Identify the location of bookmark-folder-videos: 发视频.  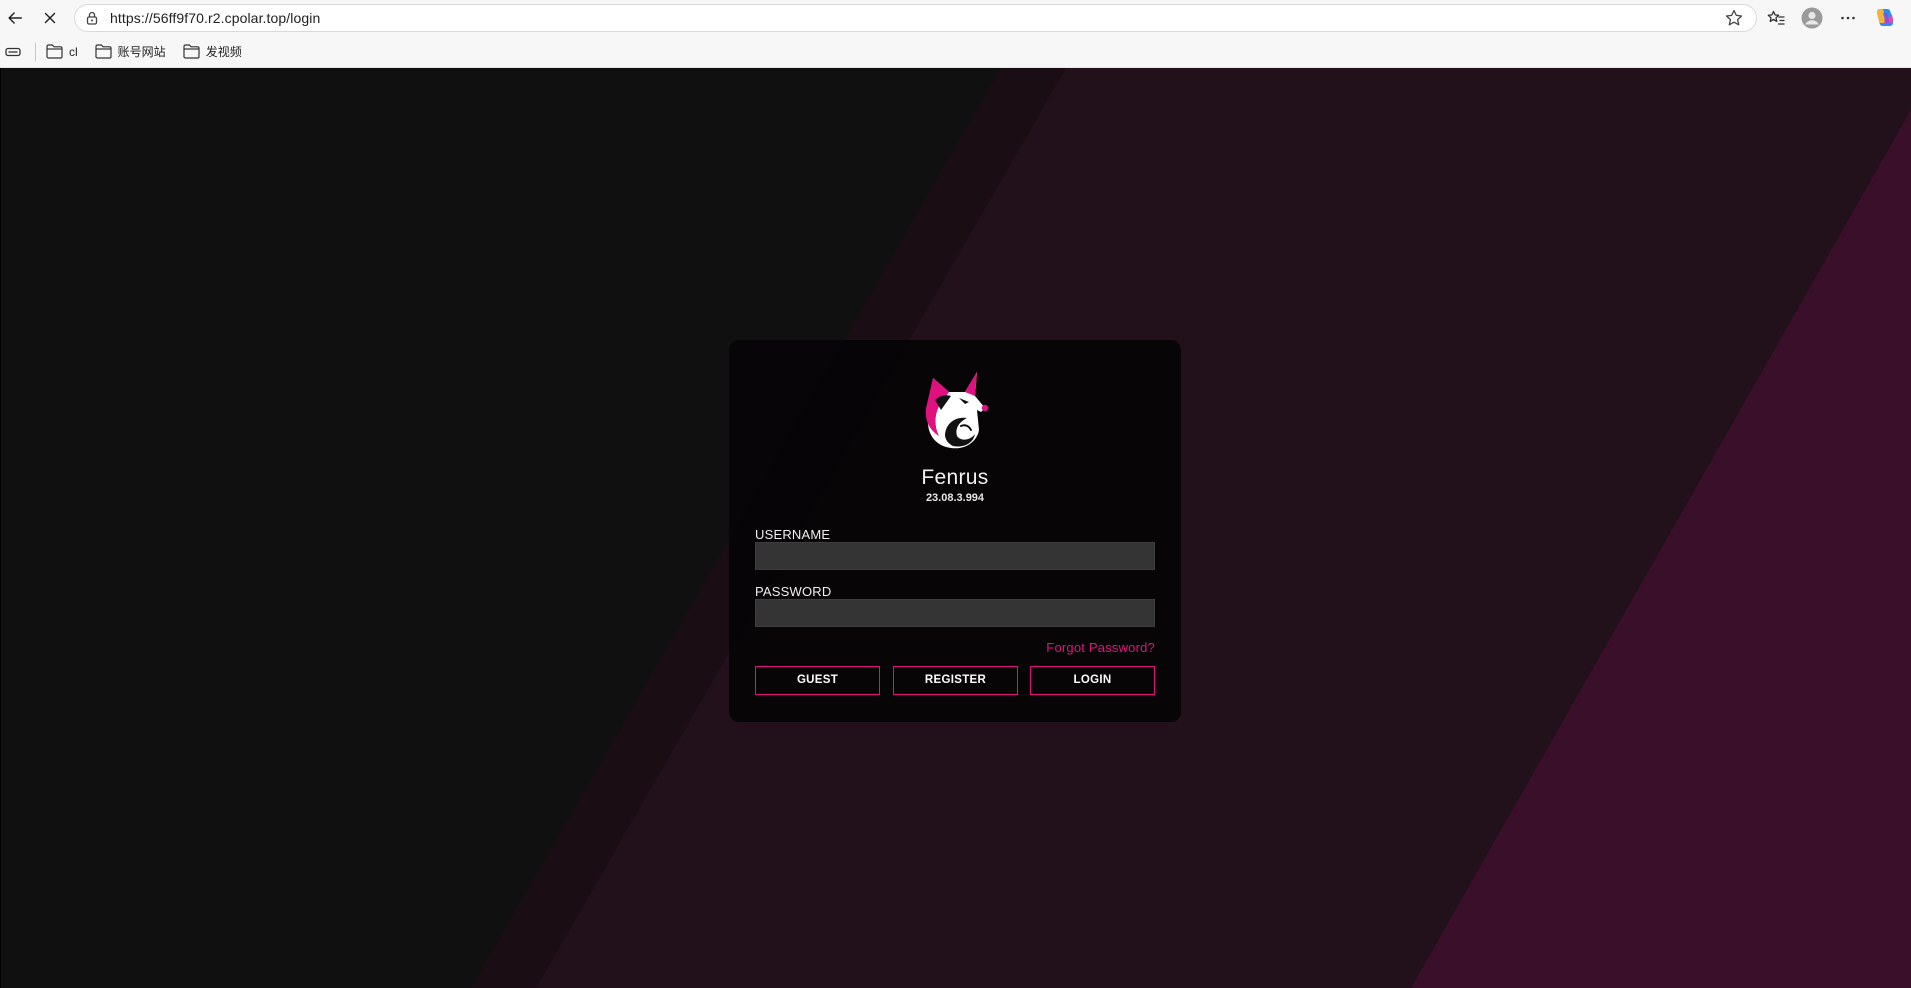
(212, 51).